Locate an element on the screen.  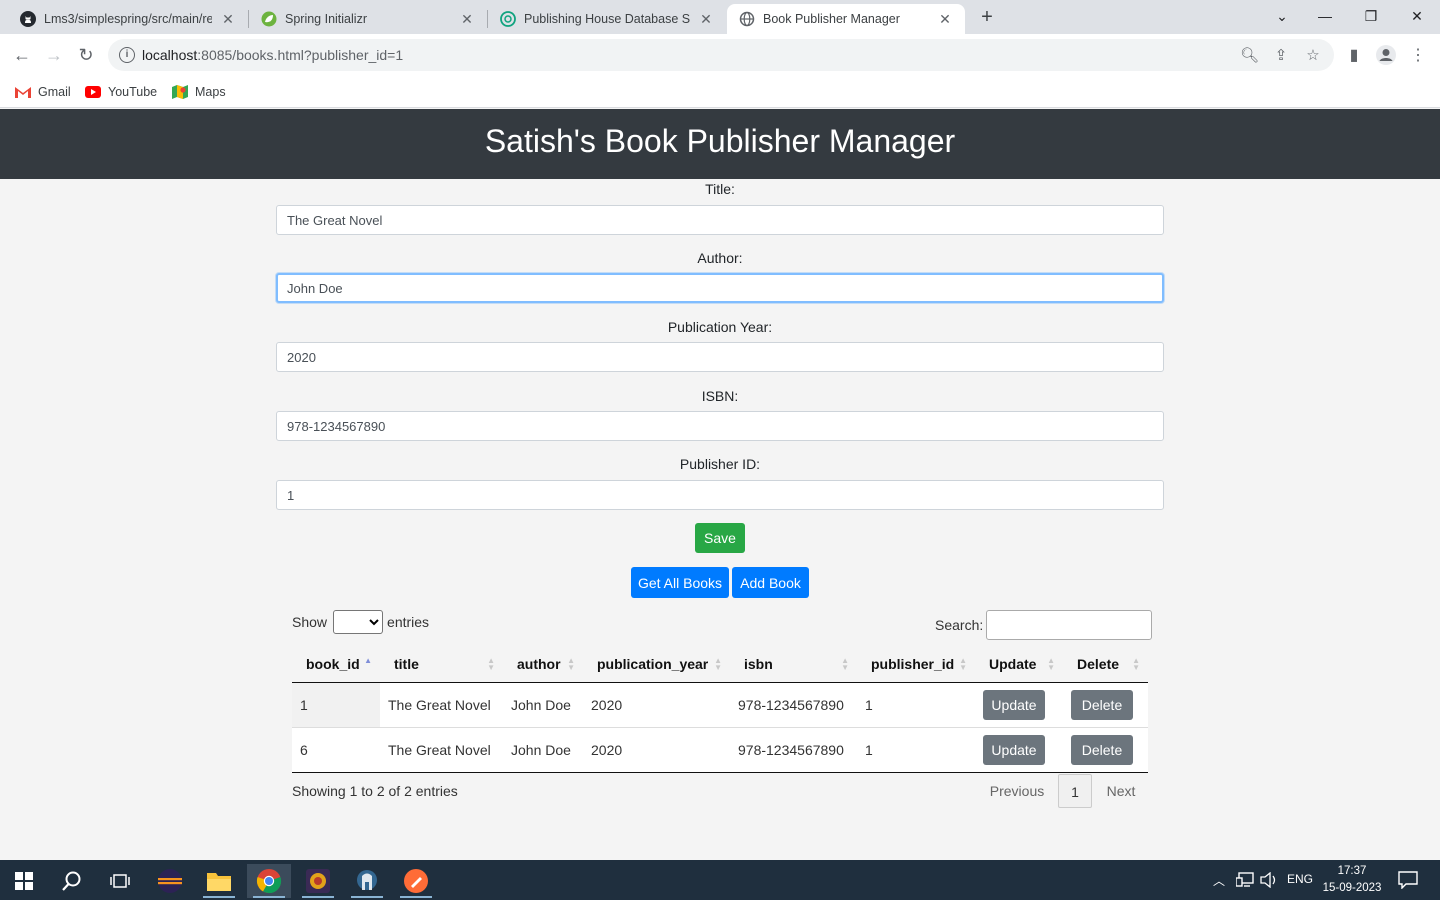
notifications-icon is located at coordinates (1408, 880).